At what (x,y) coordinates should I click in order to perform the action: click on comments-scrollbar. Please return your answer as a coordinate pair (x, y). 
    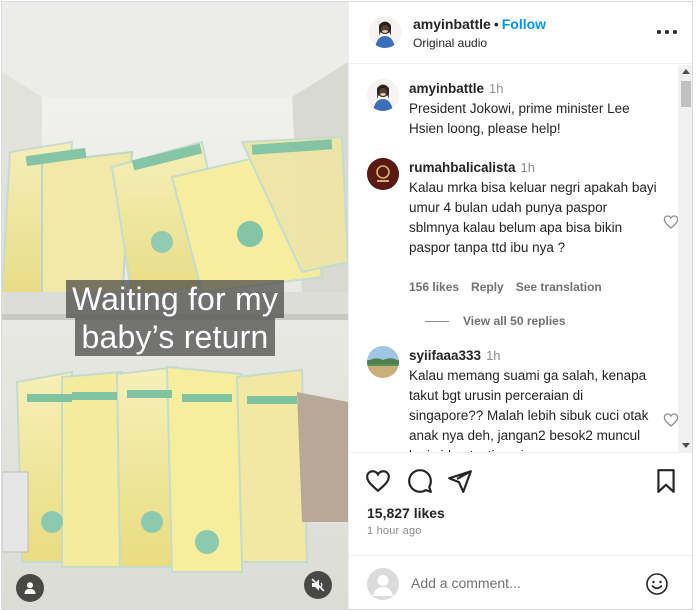
    Looking at the image, I should click on (685, 258).